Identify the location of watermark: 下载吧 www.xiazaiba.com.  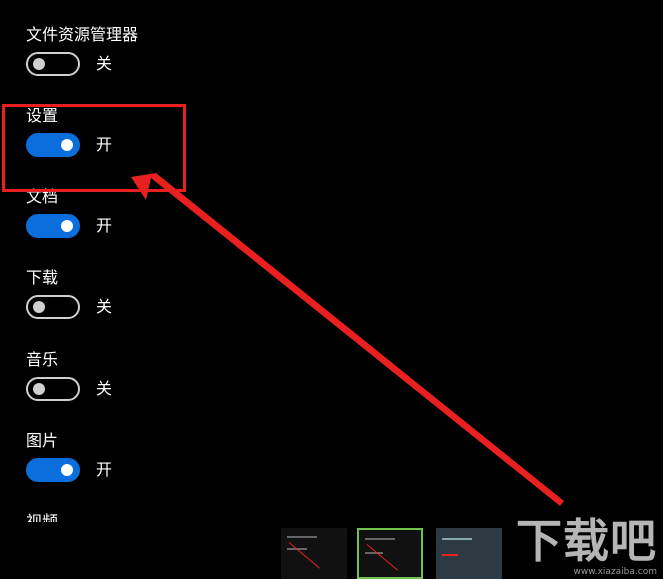
(586, 546).